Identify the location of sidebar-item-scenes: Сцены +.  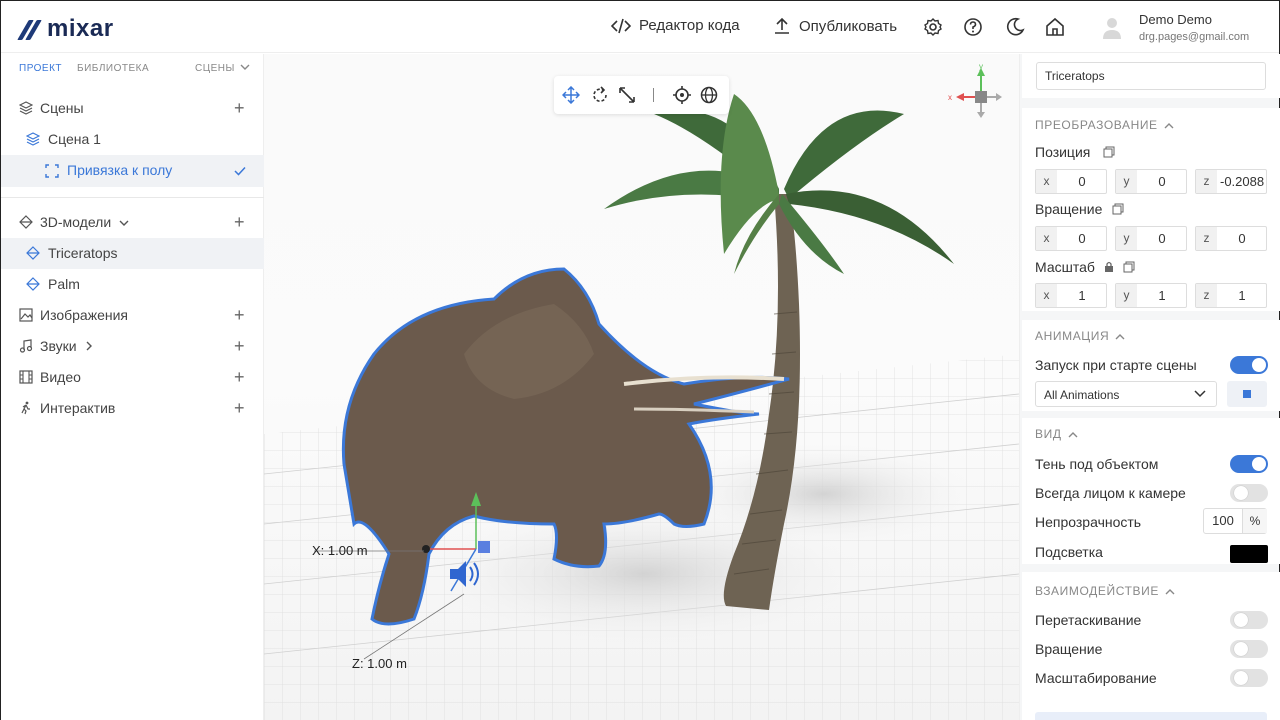
(132, 108).